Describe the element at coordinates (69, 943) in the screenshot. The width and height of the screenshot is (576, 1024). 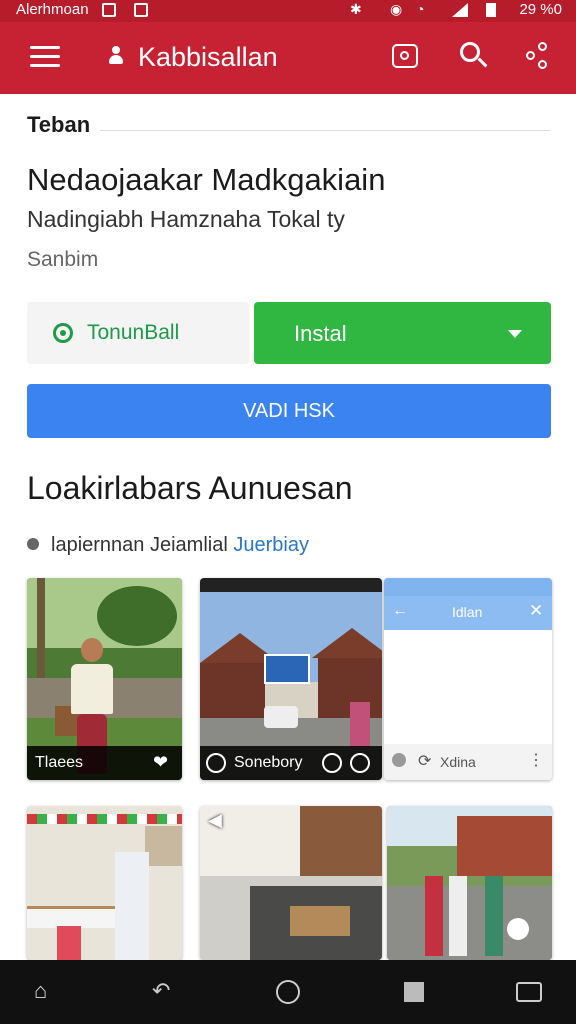
I see `child-figure` at that location.